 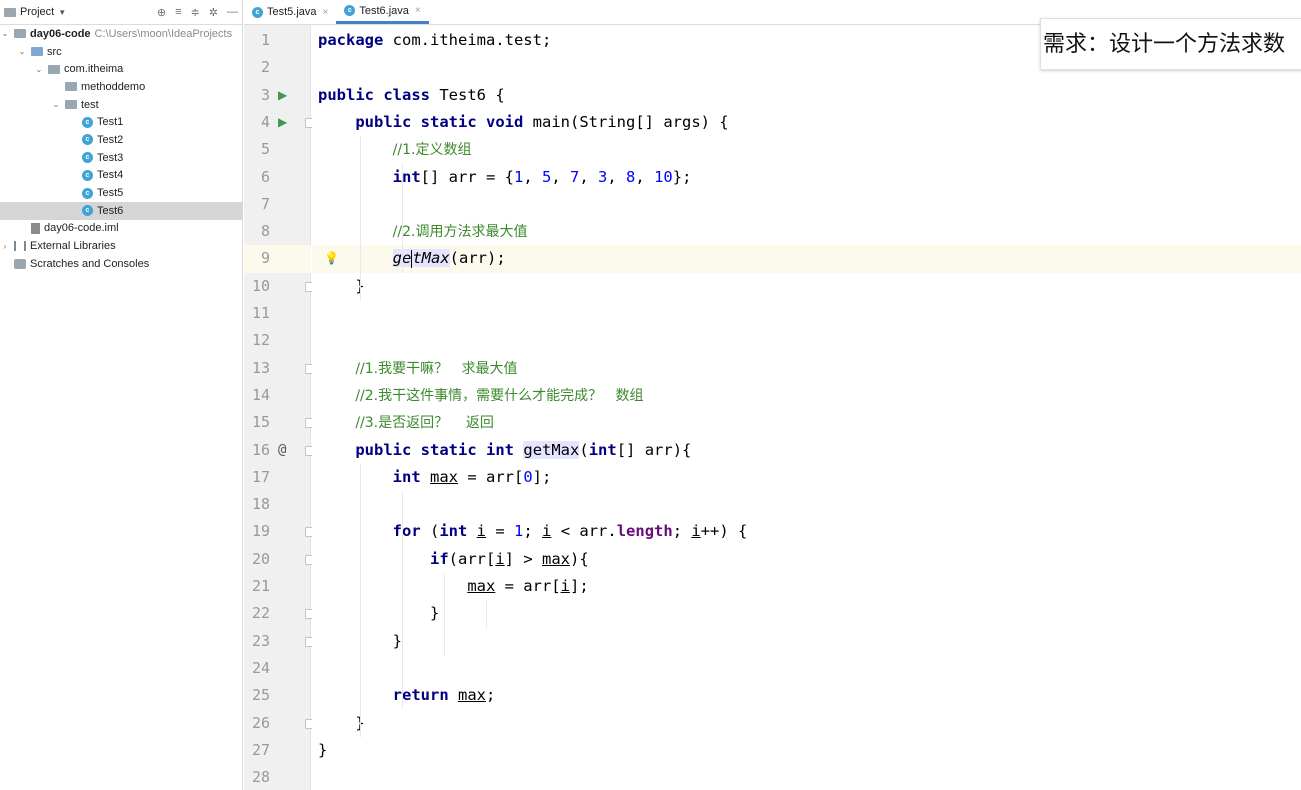 What do you see at coordinates (265, 94) in the screenshot?
I see `line-number: 3` at bounding box center [265, 94].